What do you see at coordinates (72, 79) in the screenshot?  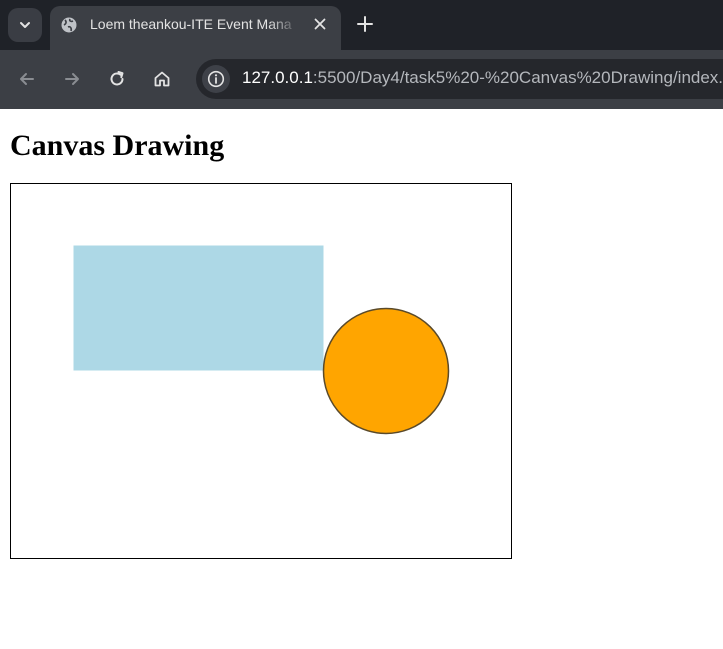 I see `forward-arrow-icon` at bounding box center [72, 79].